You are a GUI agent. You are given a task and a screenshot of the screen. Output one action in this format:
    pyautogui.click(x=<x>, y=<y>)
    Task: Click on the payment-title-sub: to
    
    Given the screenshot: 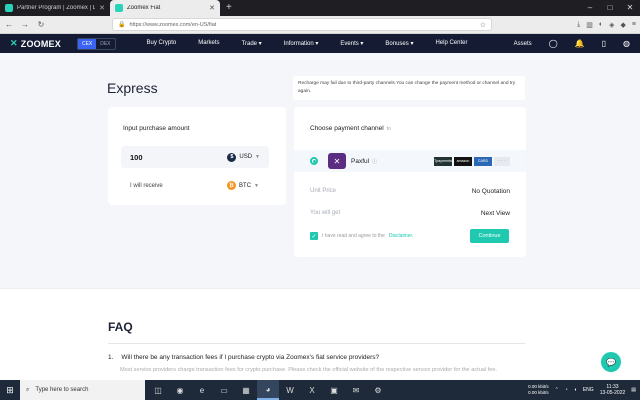 What is the action you would take?
    pyautogui.click(x=388, y=129)
    